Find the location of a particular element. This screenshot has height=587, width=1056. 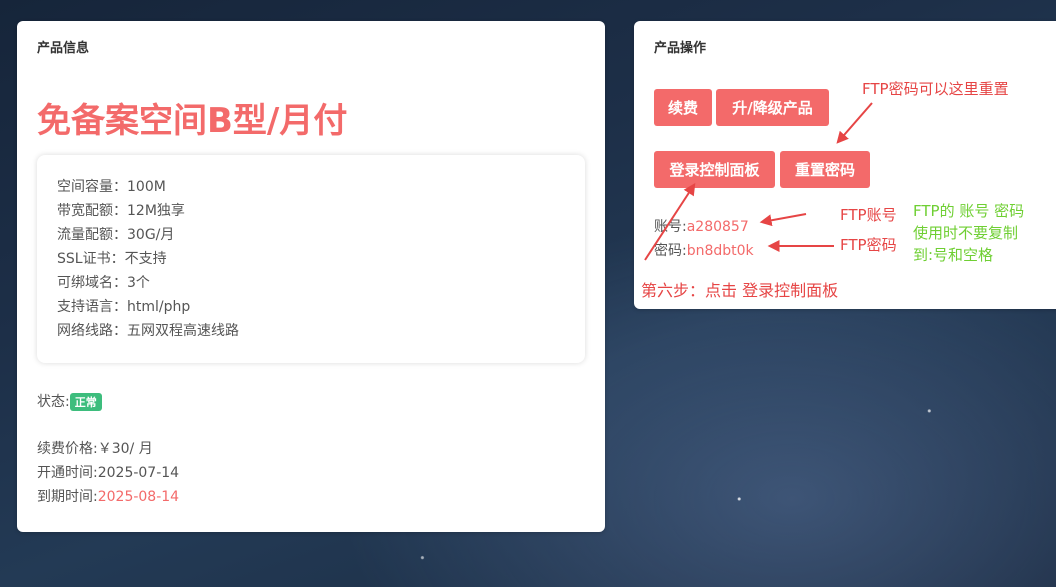

password-row: 密码:bn8dbt0k is located at coordinates (704, 250).